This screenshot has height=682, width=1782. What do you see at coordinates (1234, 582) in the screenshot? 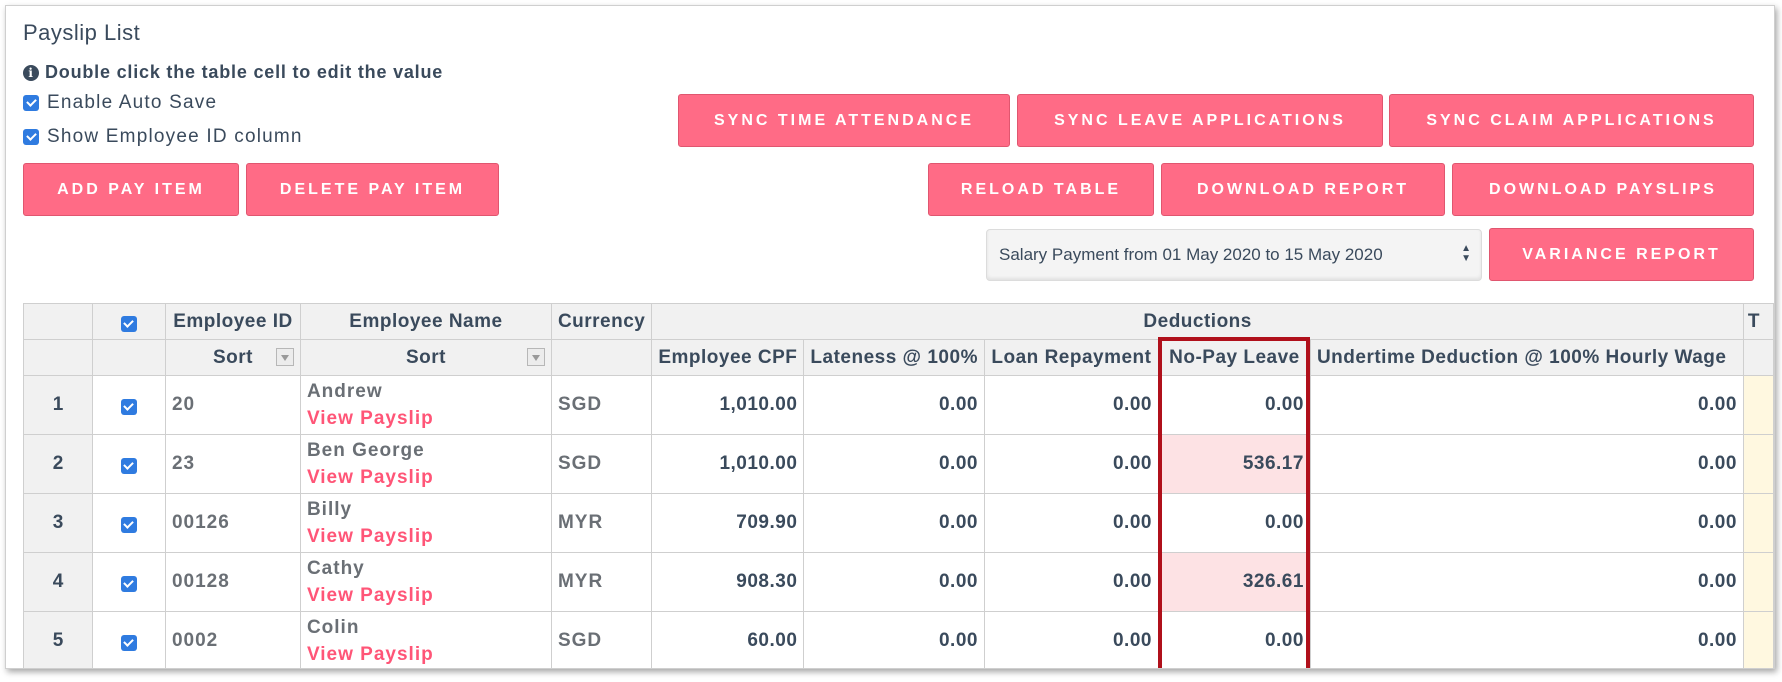
I see `no-pay-leave-cell: 326.61` at bounding box center [1234, 582].